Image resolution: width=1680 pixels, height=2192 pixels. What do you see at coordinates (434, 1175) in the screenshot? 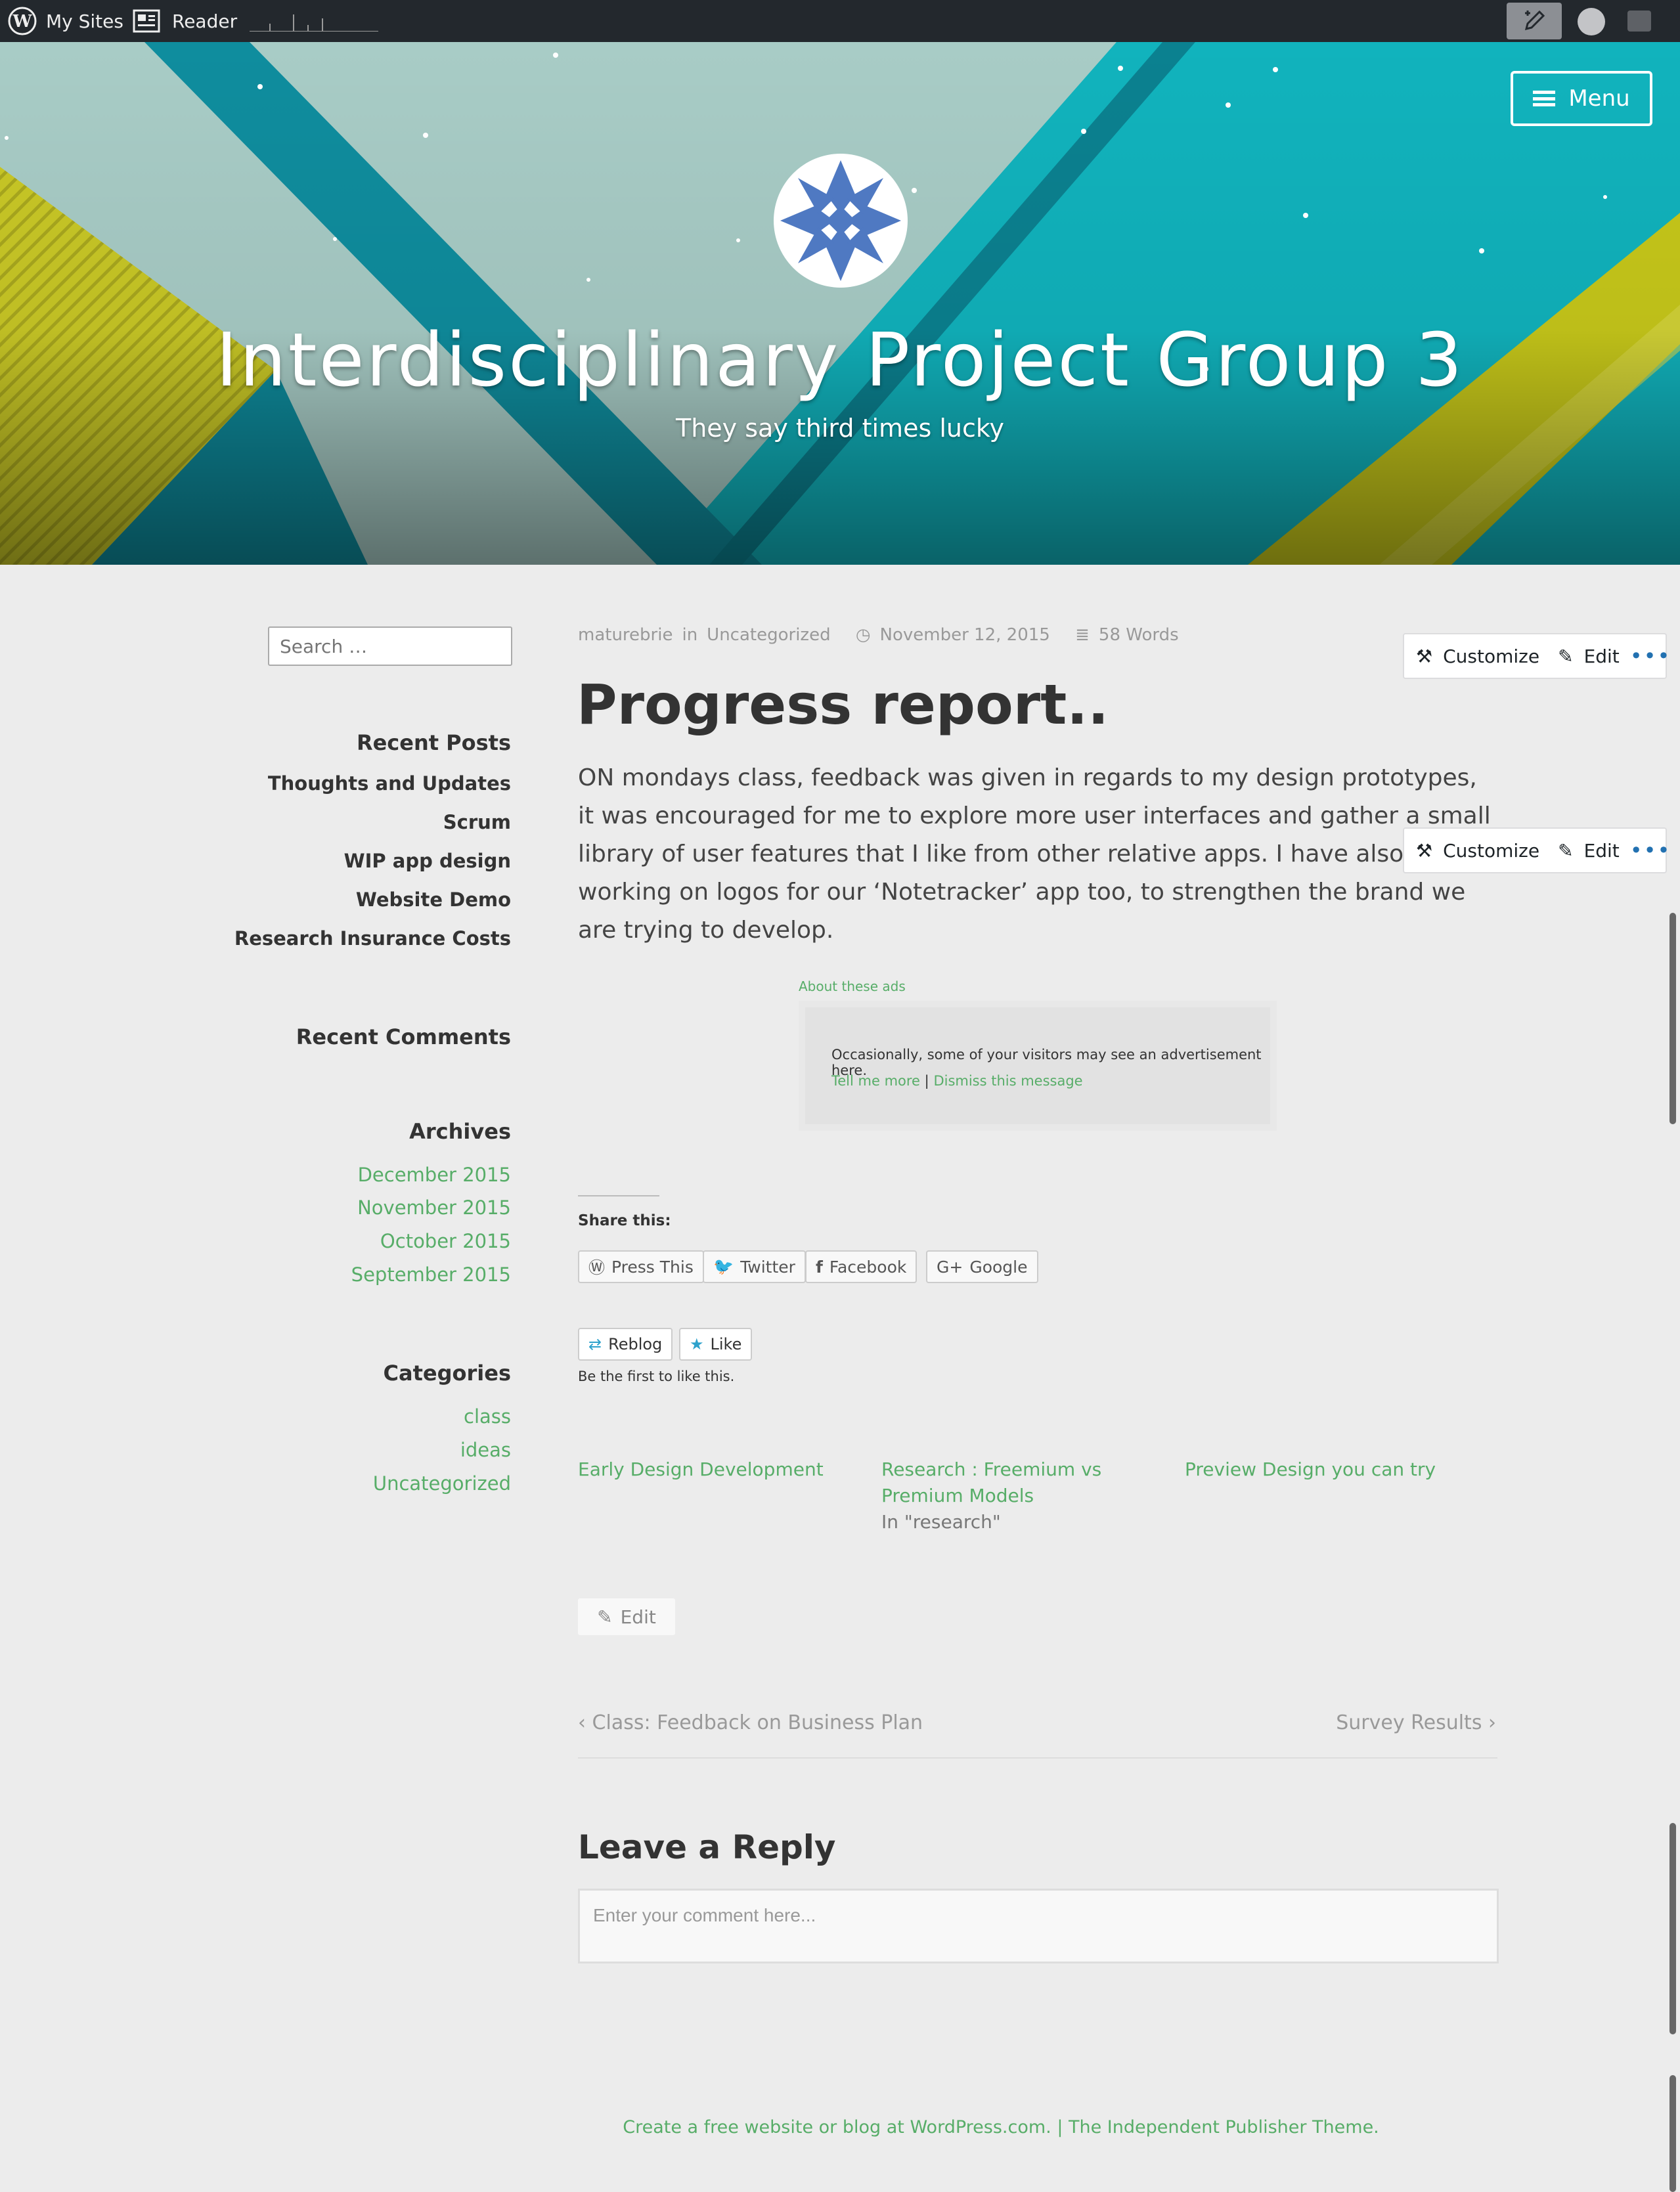
I see `archive-link: December 2015` at bounding box center [434, 1175].